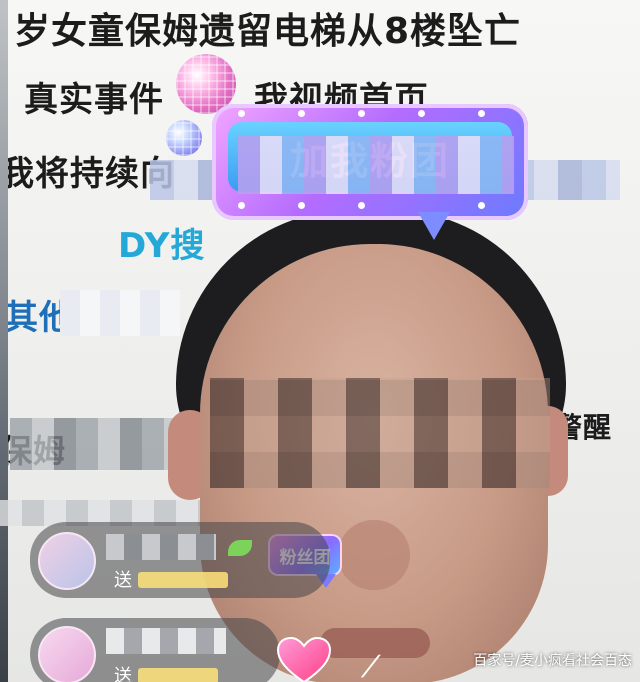 Image resolution: width=640 pixels, height=682 pixels. What do you see at coordinates (268, 31) in the screenshot?
I see `banner-text-line-1: 岁女童保姆遗留电梯从8楼坠亡` at bounding box center [268, 31].